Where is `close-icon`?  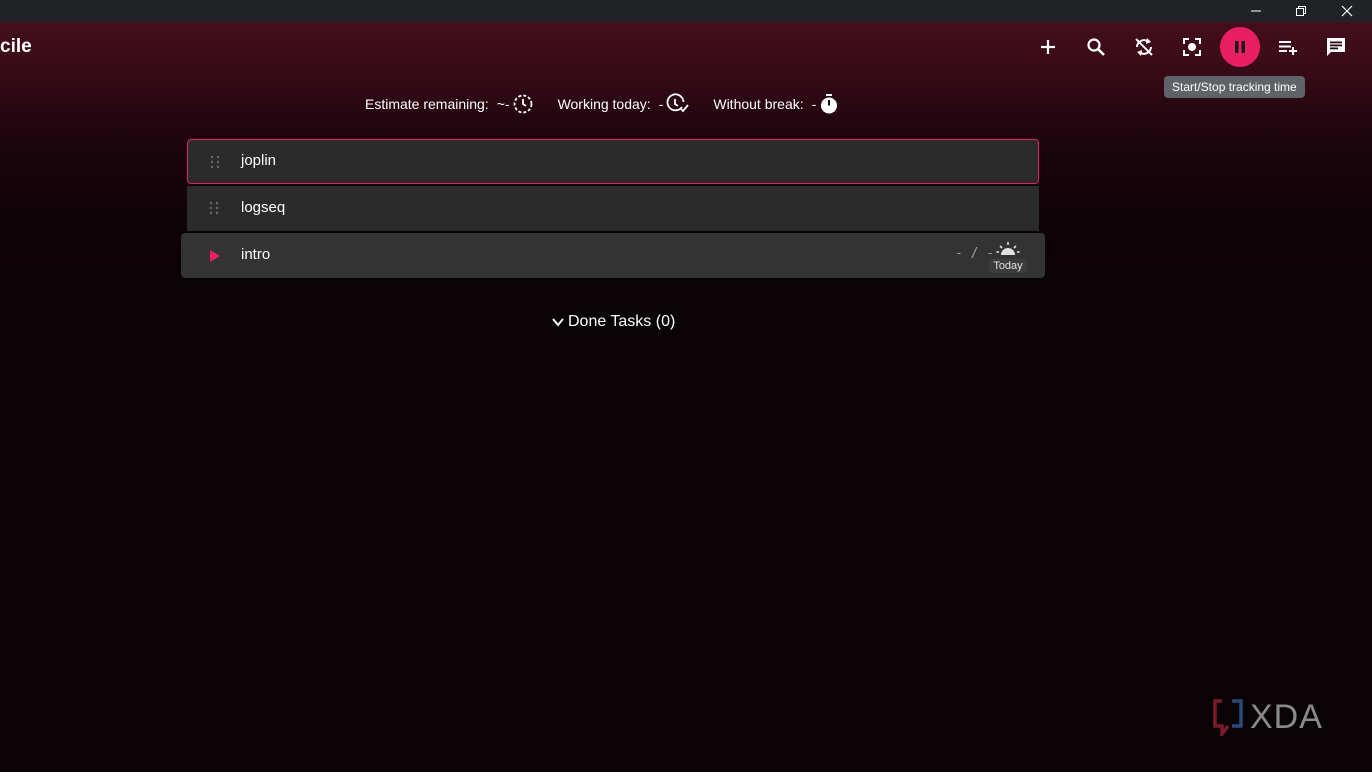
close-icon is located at coordinates (1347, 11).